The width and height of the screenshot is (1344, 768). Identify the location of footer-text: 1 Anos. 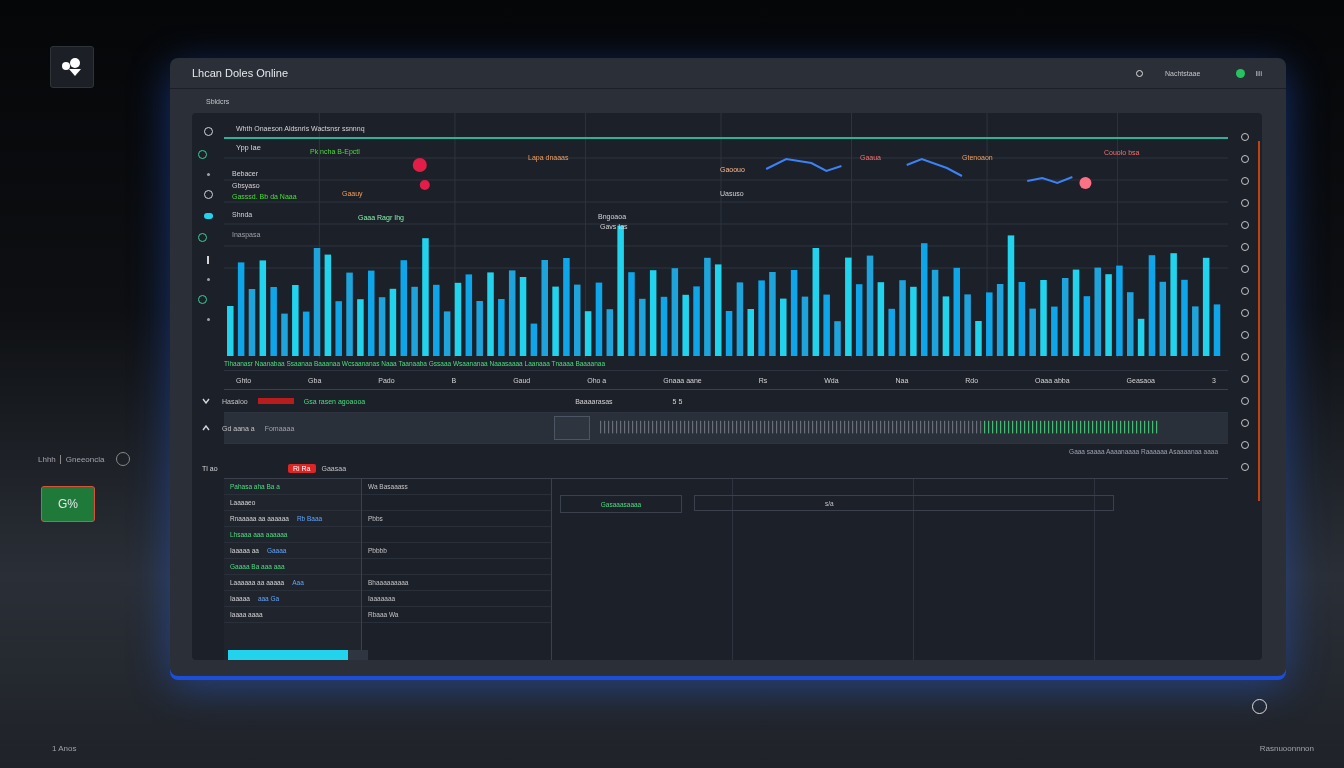
(64, 748).